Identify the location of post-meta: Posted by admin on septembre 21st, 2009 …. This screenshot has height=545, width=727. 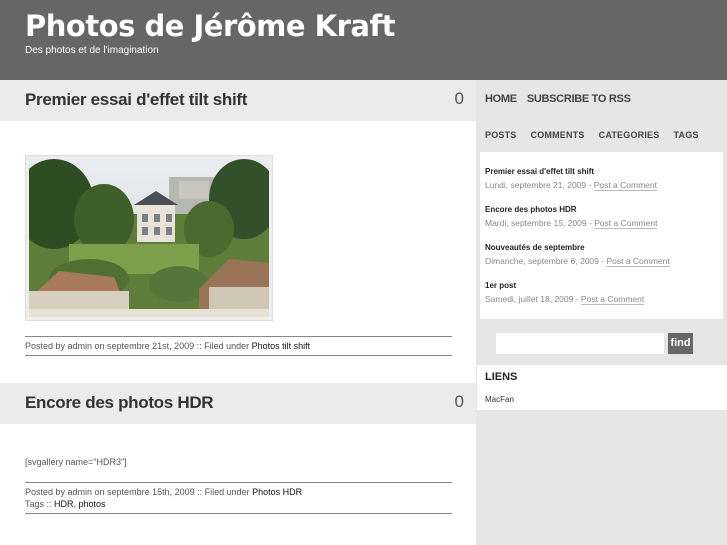
(167, 346).